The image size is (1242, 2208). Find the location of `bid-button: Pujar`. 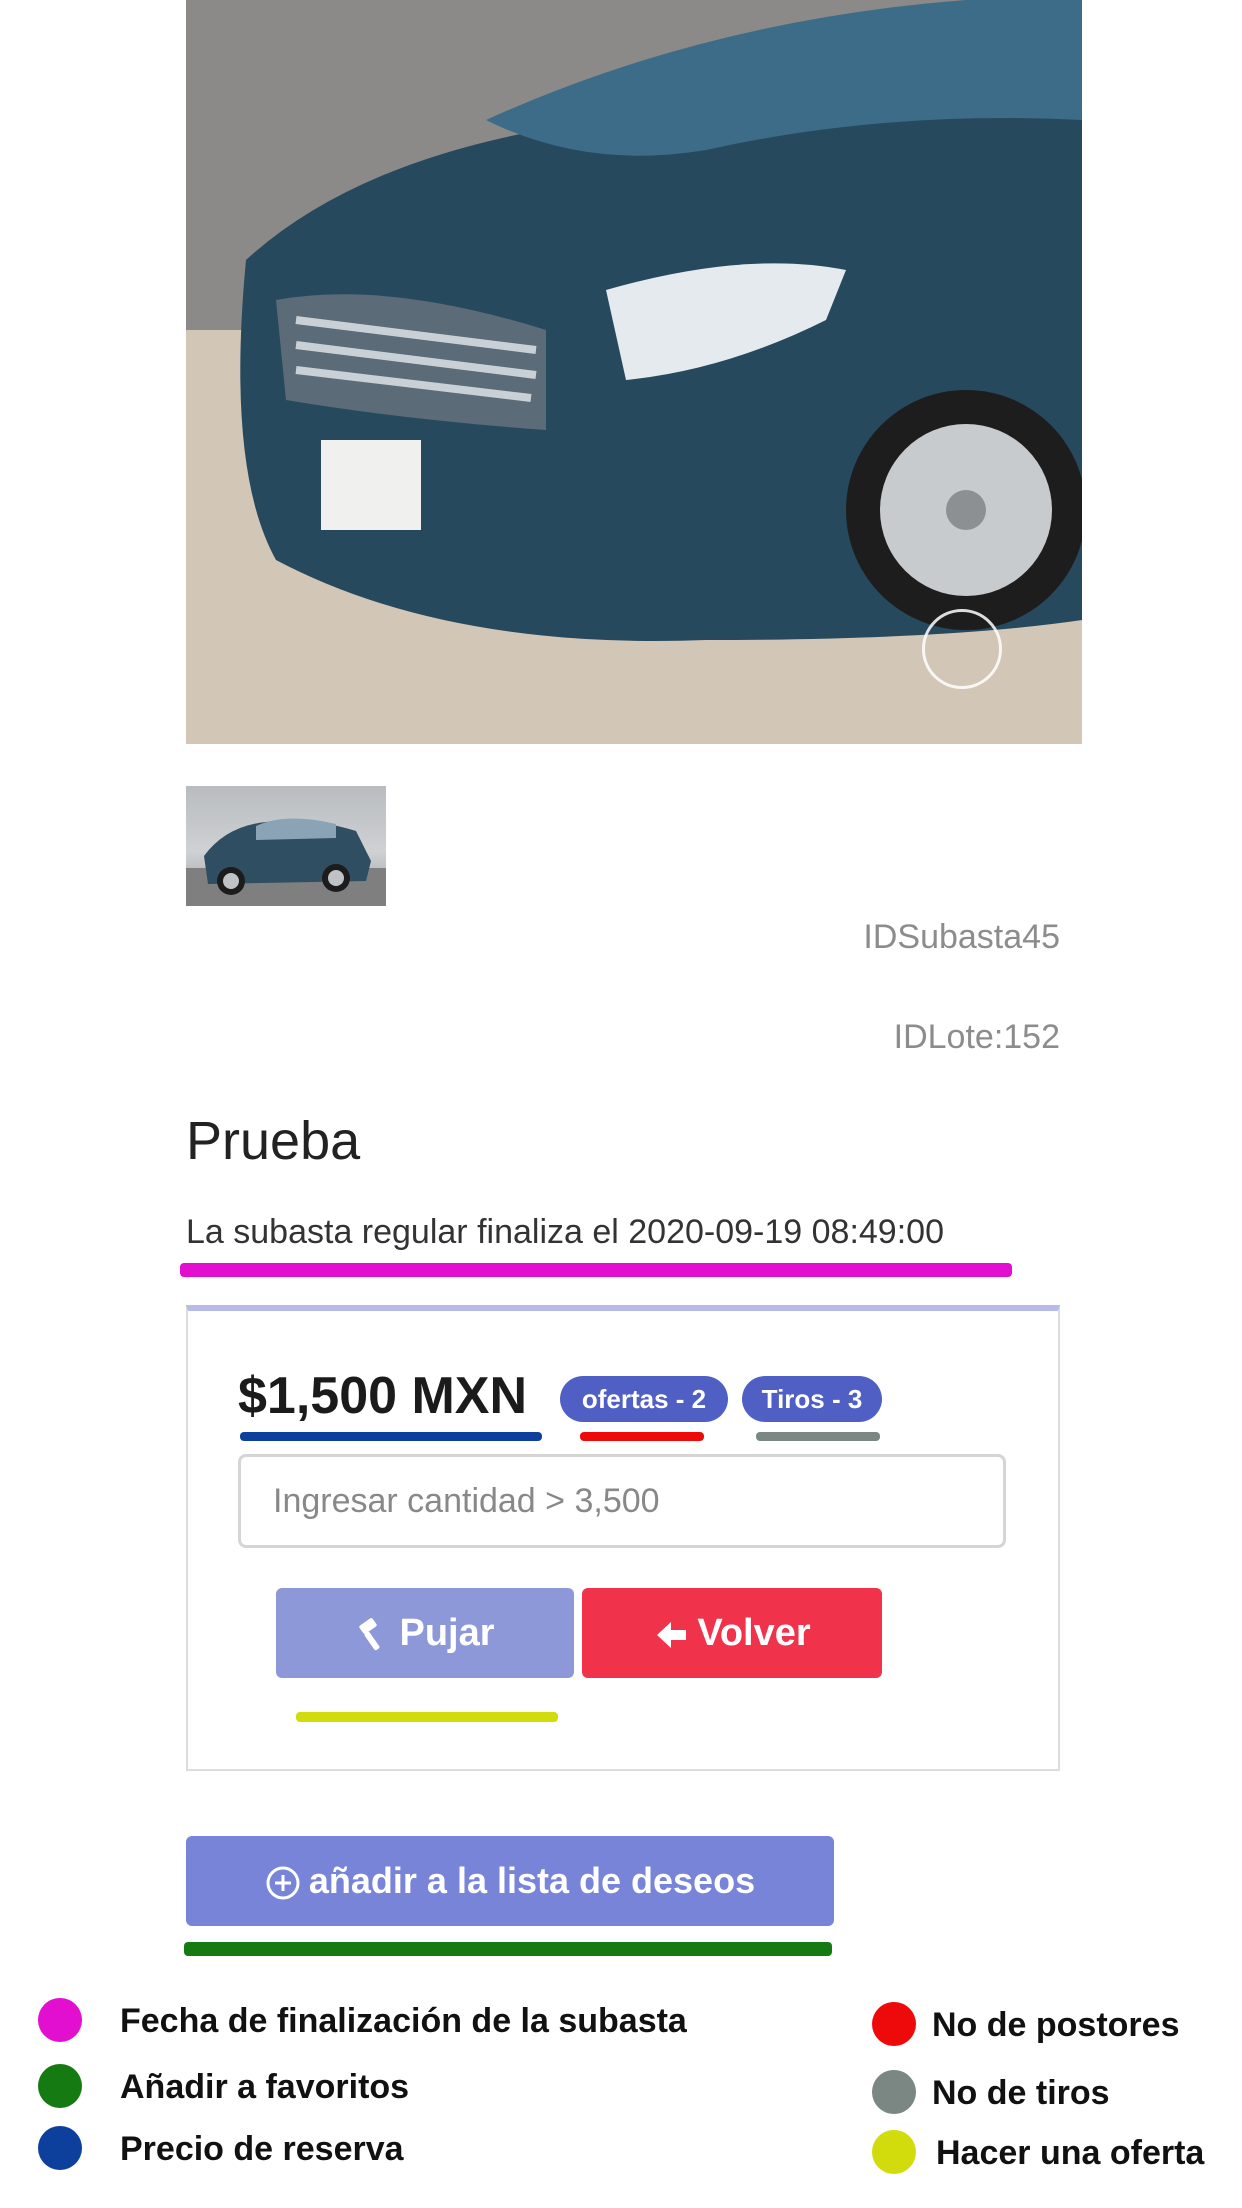

bid-button: Pujar is located at coordinates (425, 1633).